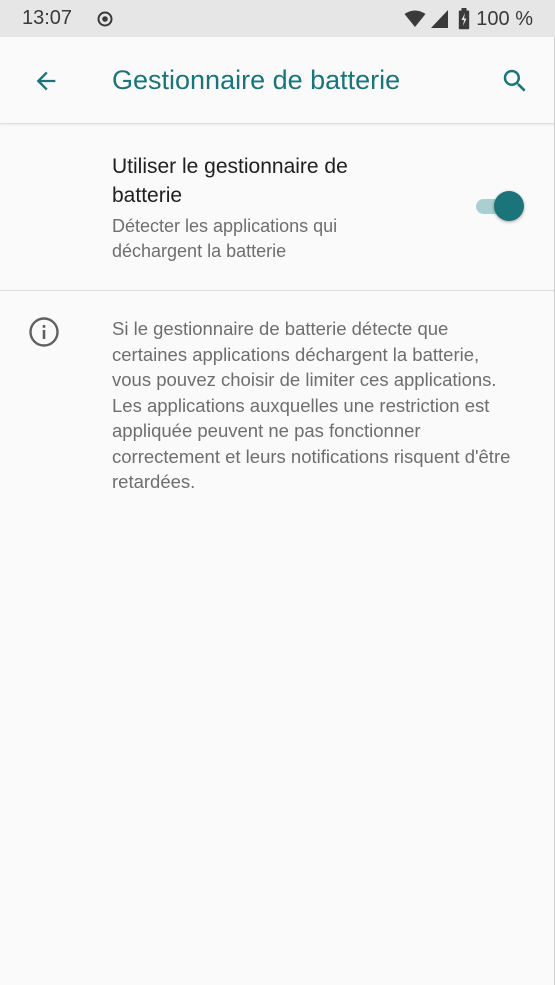  I want to click on arrow-left-icon, so click(46, 81).